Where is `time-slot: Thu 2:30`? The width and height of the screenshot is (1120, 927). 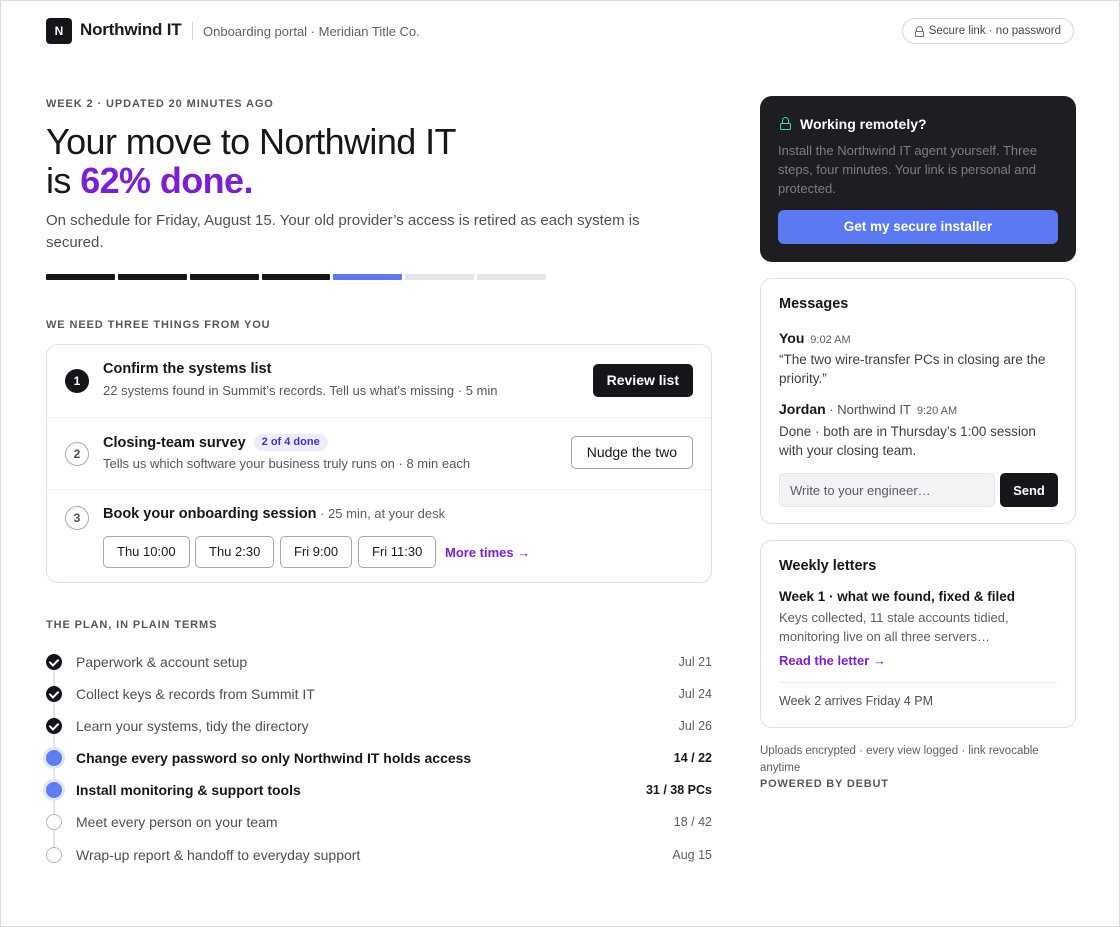 time-slot: Thu 2:30 is located at coordinates (235, 552).